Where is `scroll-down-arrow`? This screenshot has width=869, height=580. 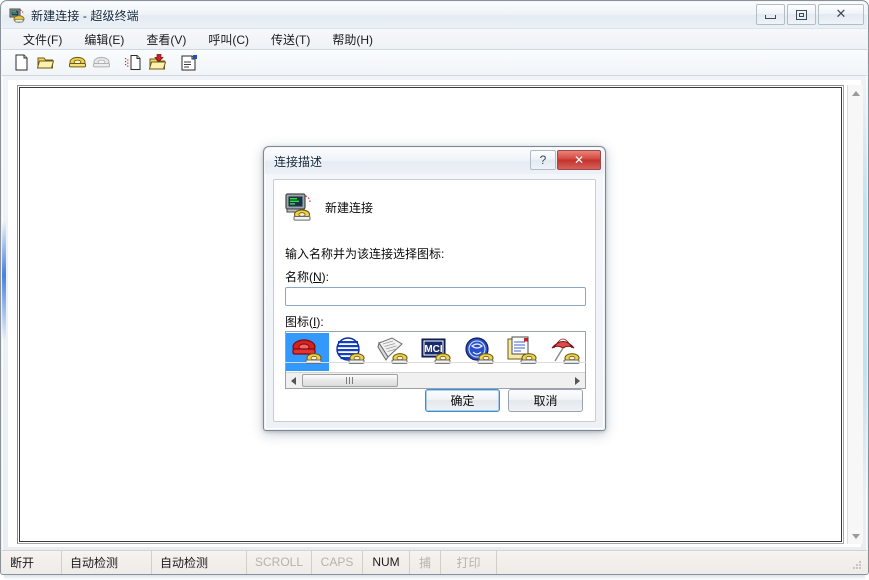 scroll-down-arrow is located at coordinates (856, 536).